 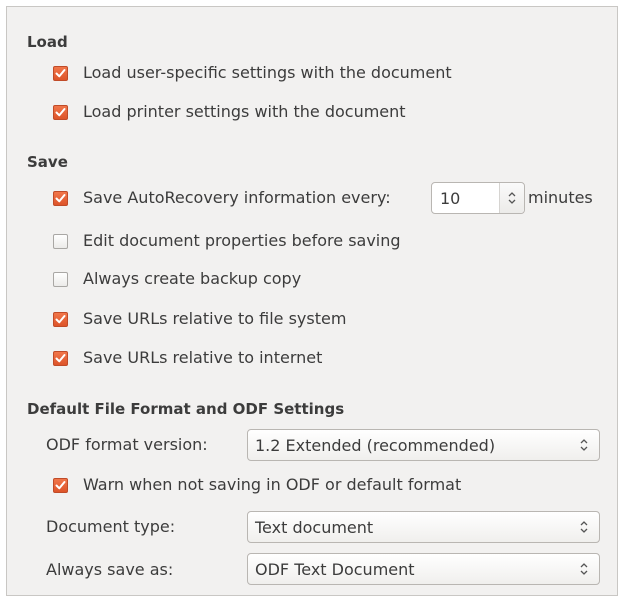 What do you see at coordinates (237, 197) in the screenshot?
I see `save-autorecovery-label: Save AutoRecovery information every:` at bounding box center [237, 197].